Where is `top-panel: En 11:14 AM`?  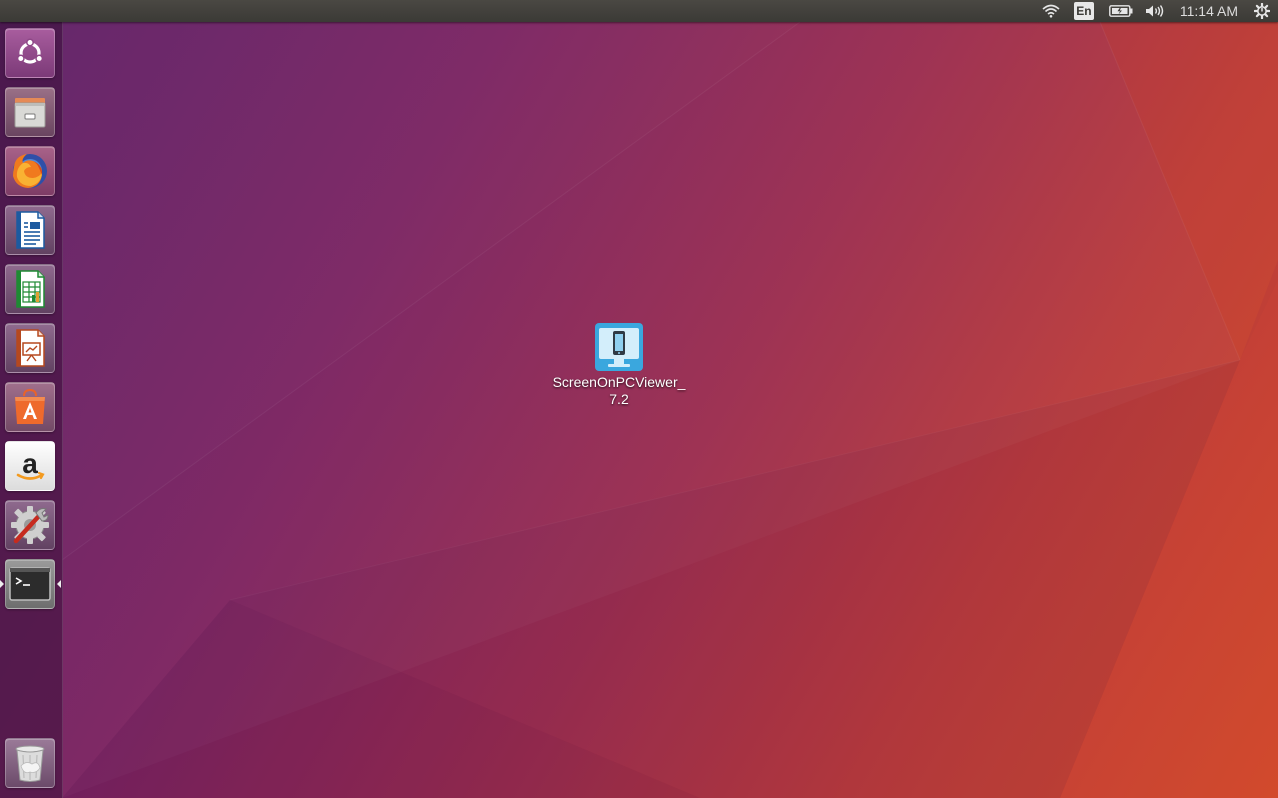 top-panel: En 11:14 AM is located at coordinates (639, 11).